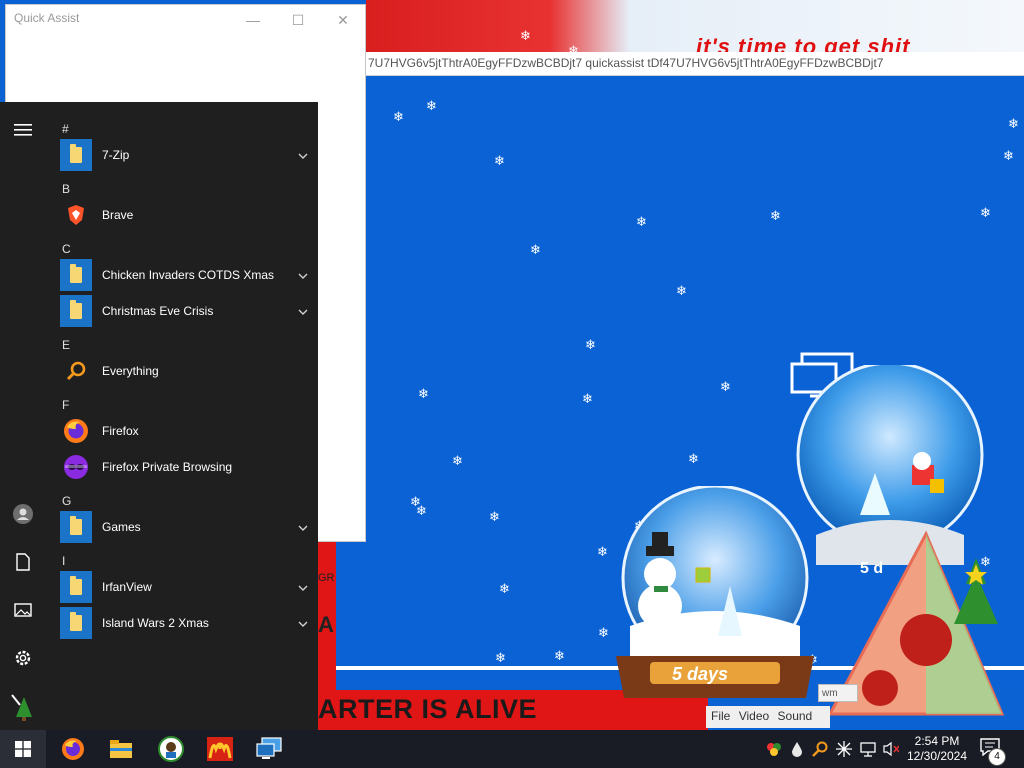 This screenshot has height=768, width=1024. Describe the element at coordinates (891, 749) in the screenshot. I see `volume-muted-icon` at that location.